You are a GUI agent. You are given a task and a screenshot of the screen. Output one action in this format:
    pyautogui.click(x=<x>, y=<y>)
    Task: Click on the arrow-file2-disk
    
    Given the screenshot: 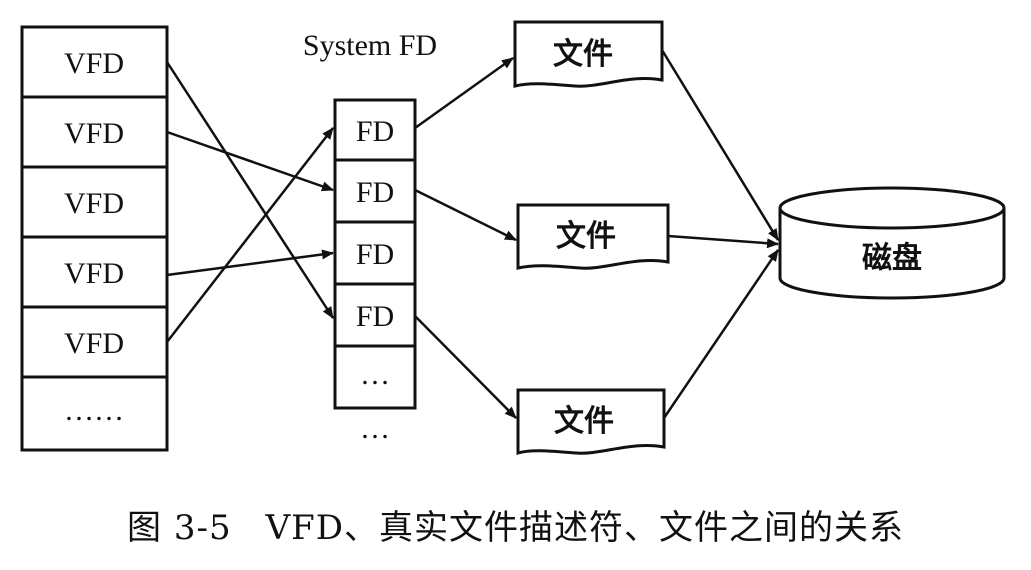 What is the action you would take?
    pyautogui.click(x=723, y=241)
    